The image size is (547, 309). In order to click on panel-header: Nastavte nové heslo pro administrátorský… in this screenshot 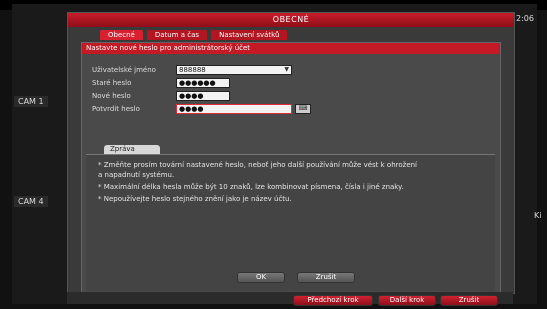, I will do `click(291, 48)`.